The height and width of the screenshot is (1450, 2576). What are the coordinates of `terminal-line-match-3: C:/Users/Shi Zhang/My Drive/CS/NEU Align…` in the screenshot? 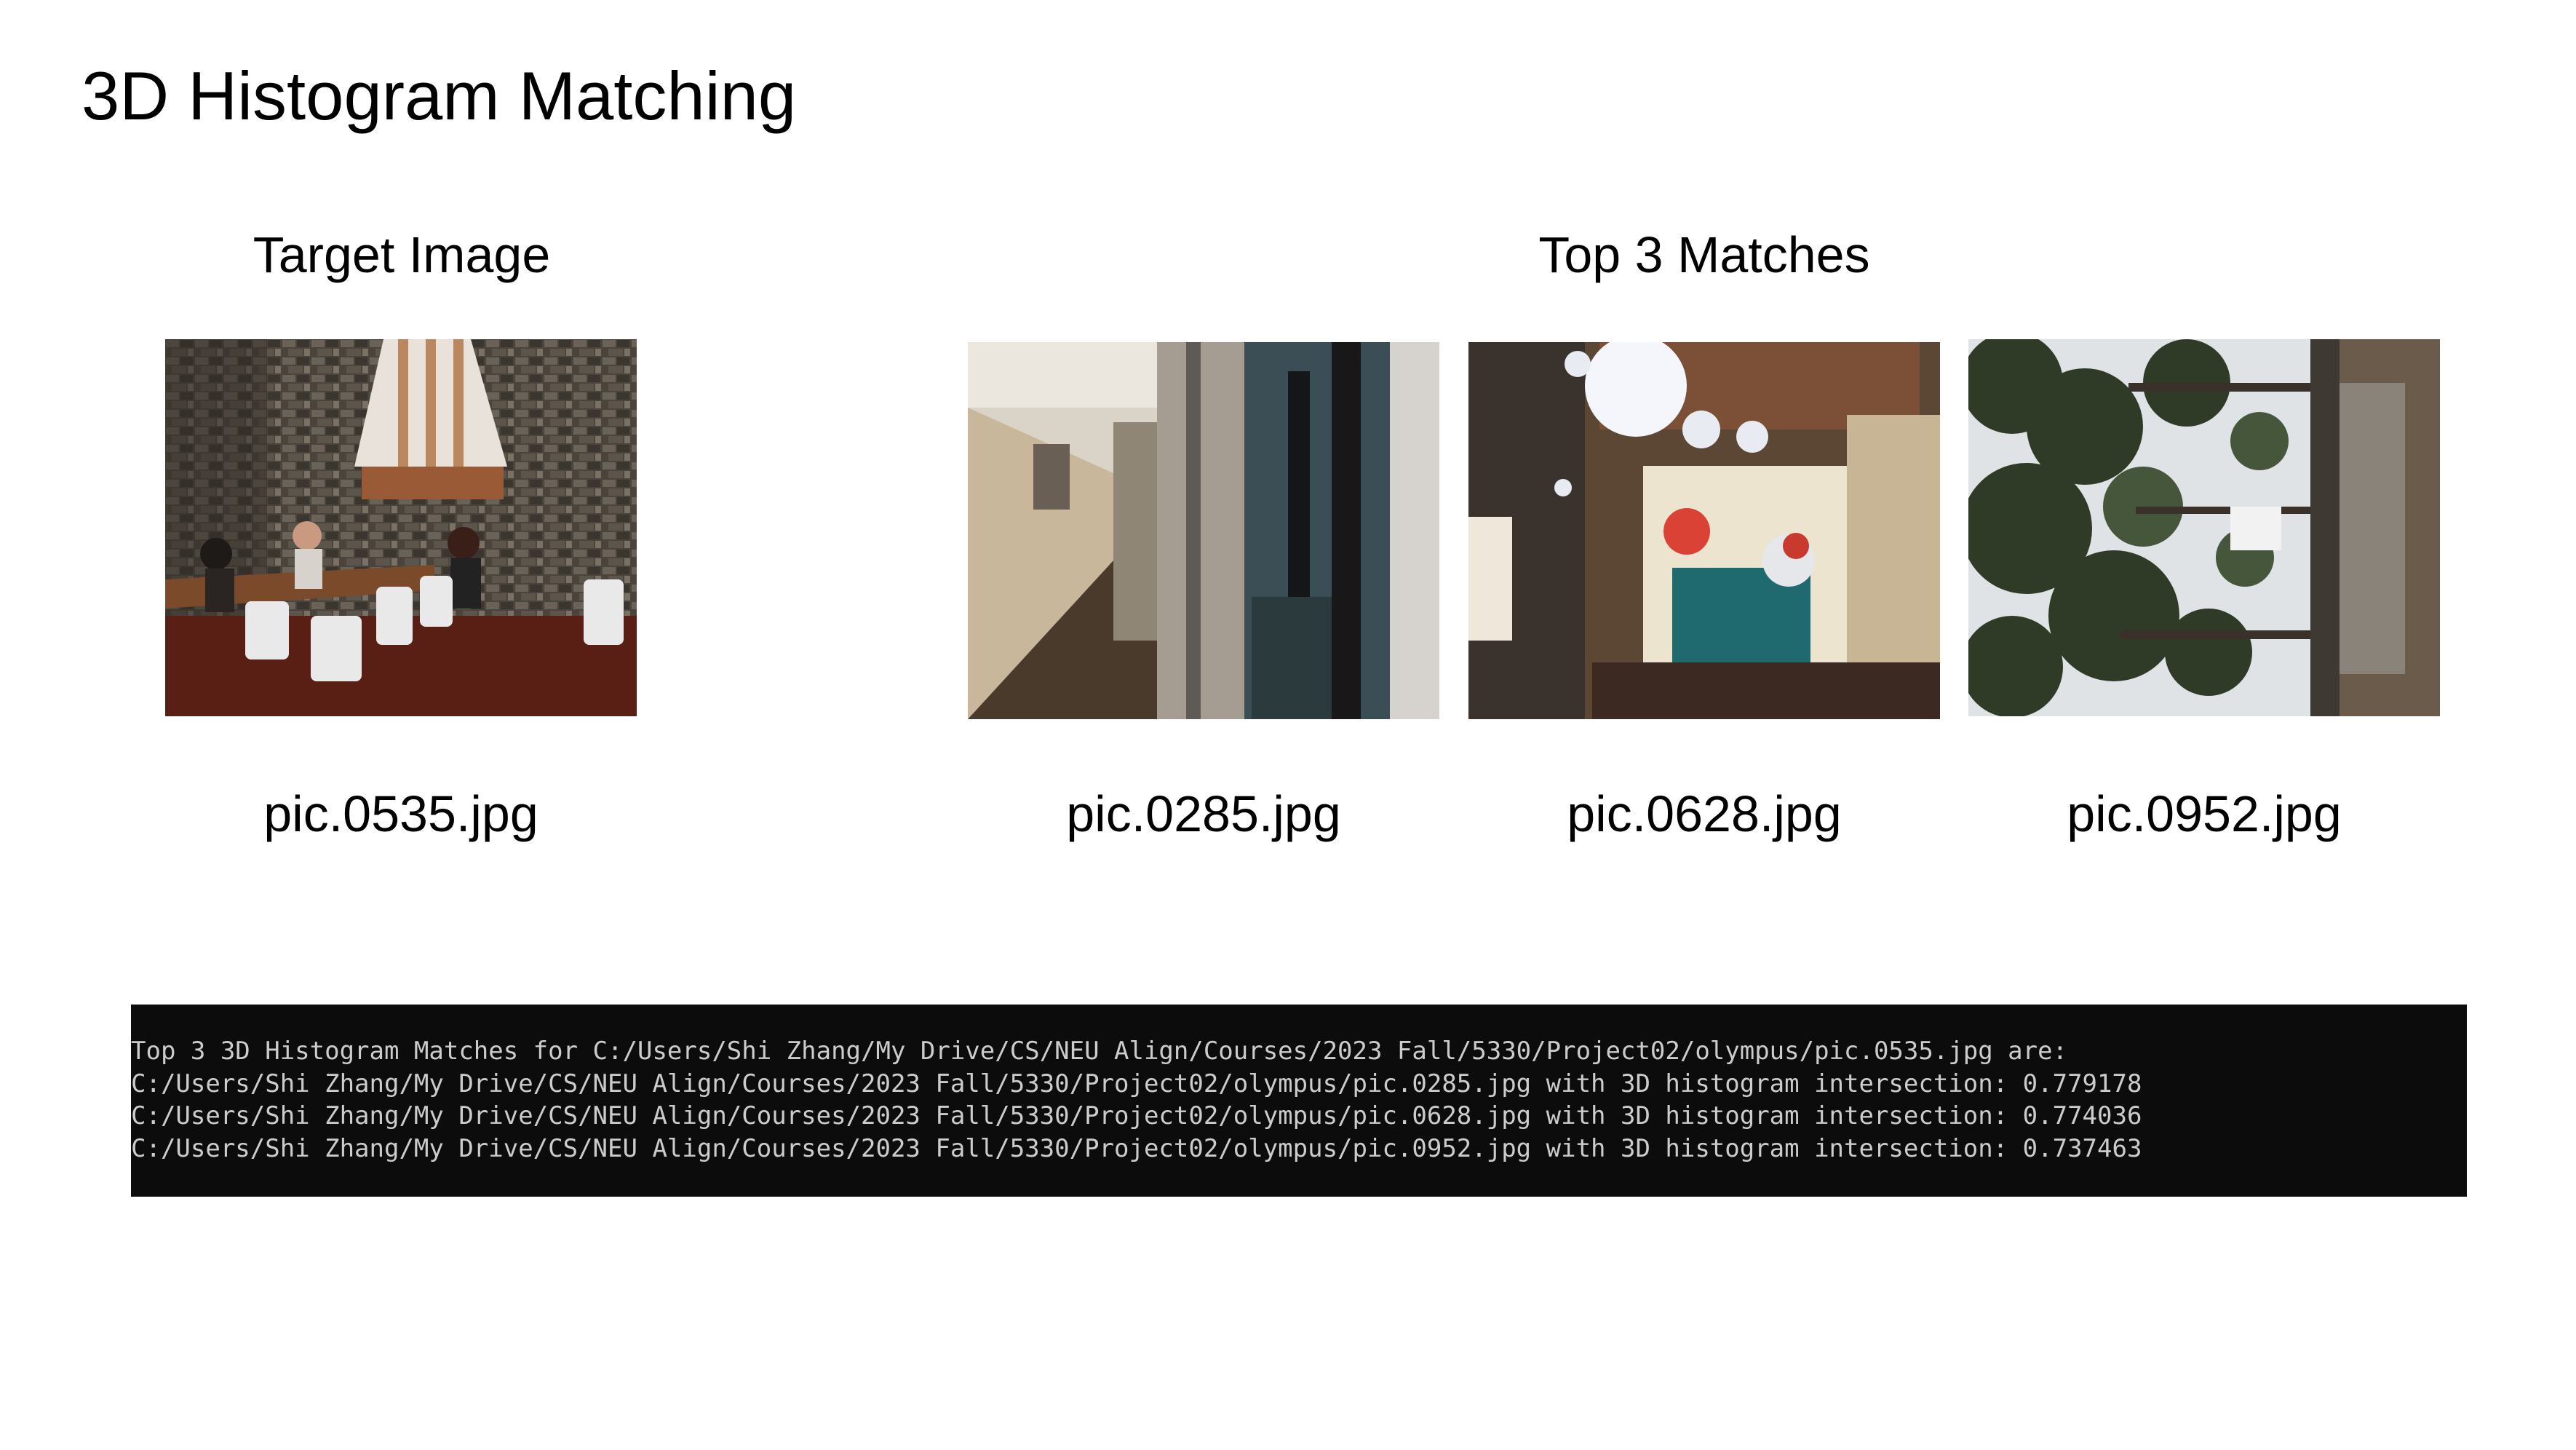 It's located at (1136, 1148).